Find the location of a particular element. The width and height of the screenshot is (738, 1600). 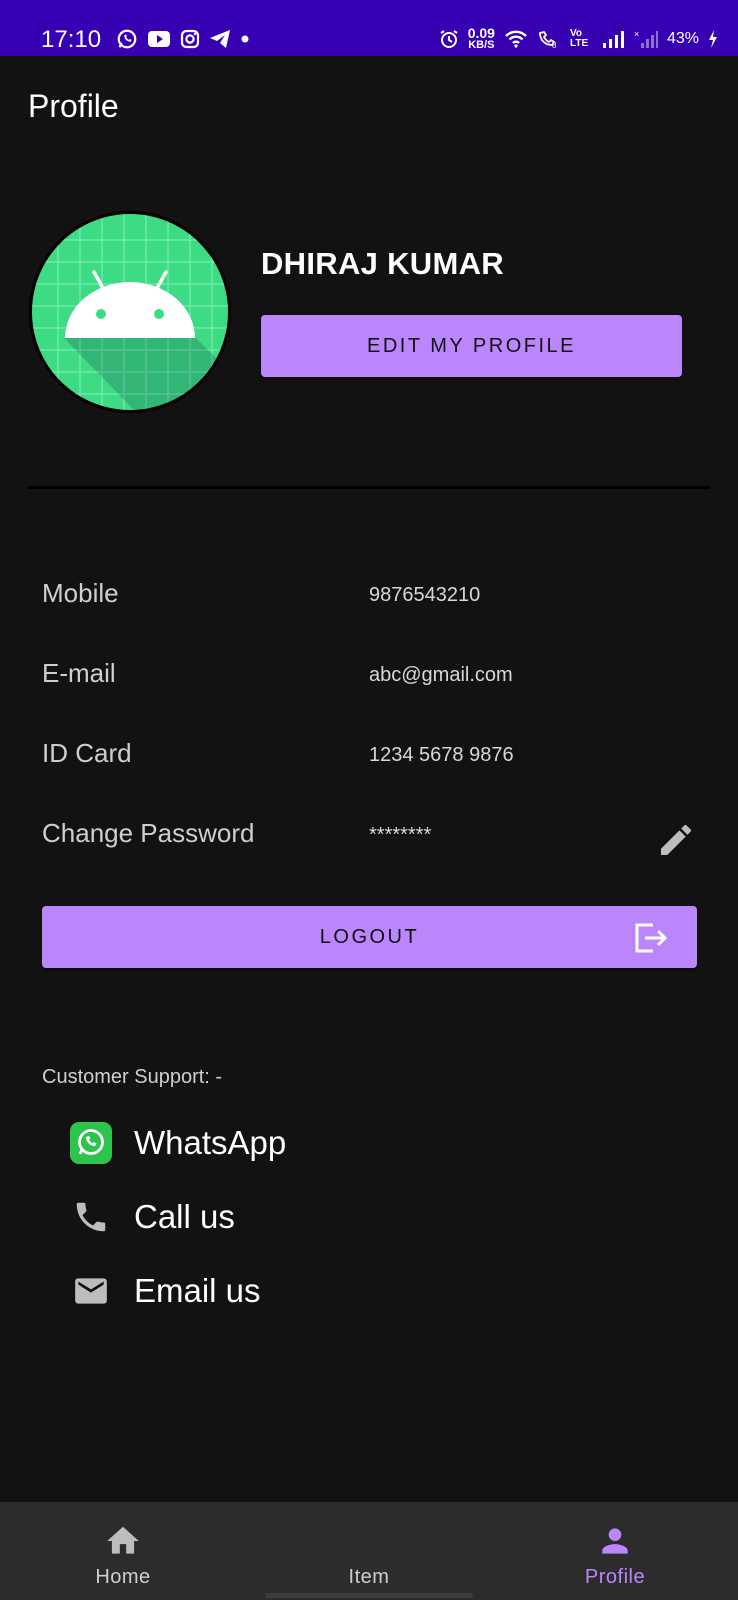

call-us-contact: Call us is located at coordinates (152, 1217).